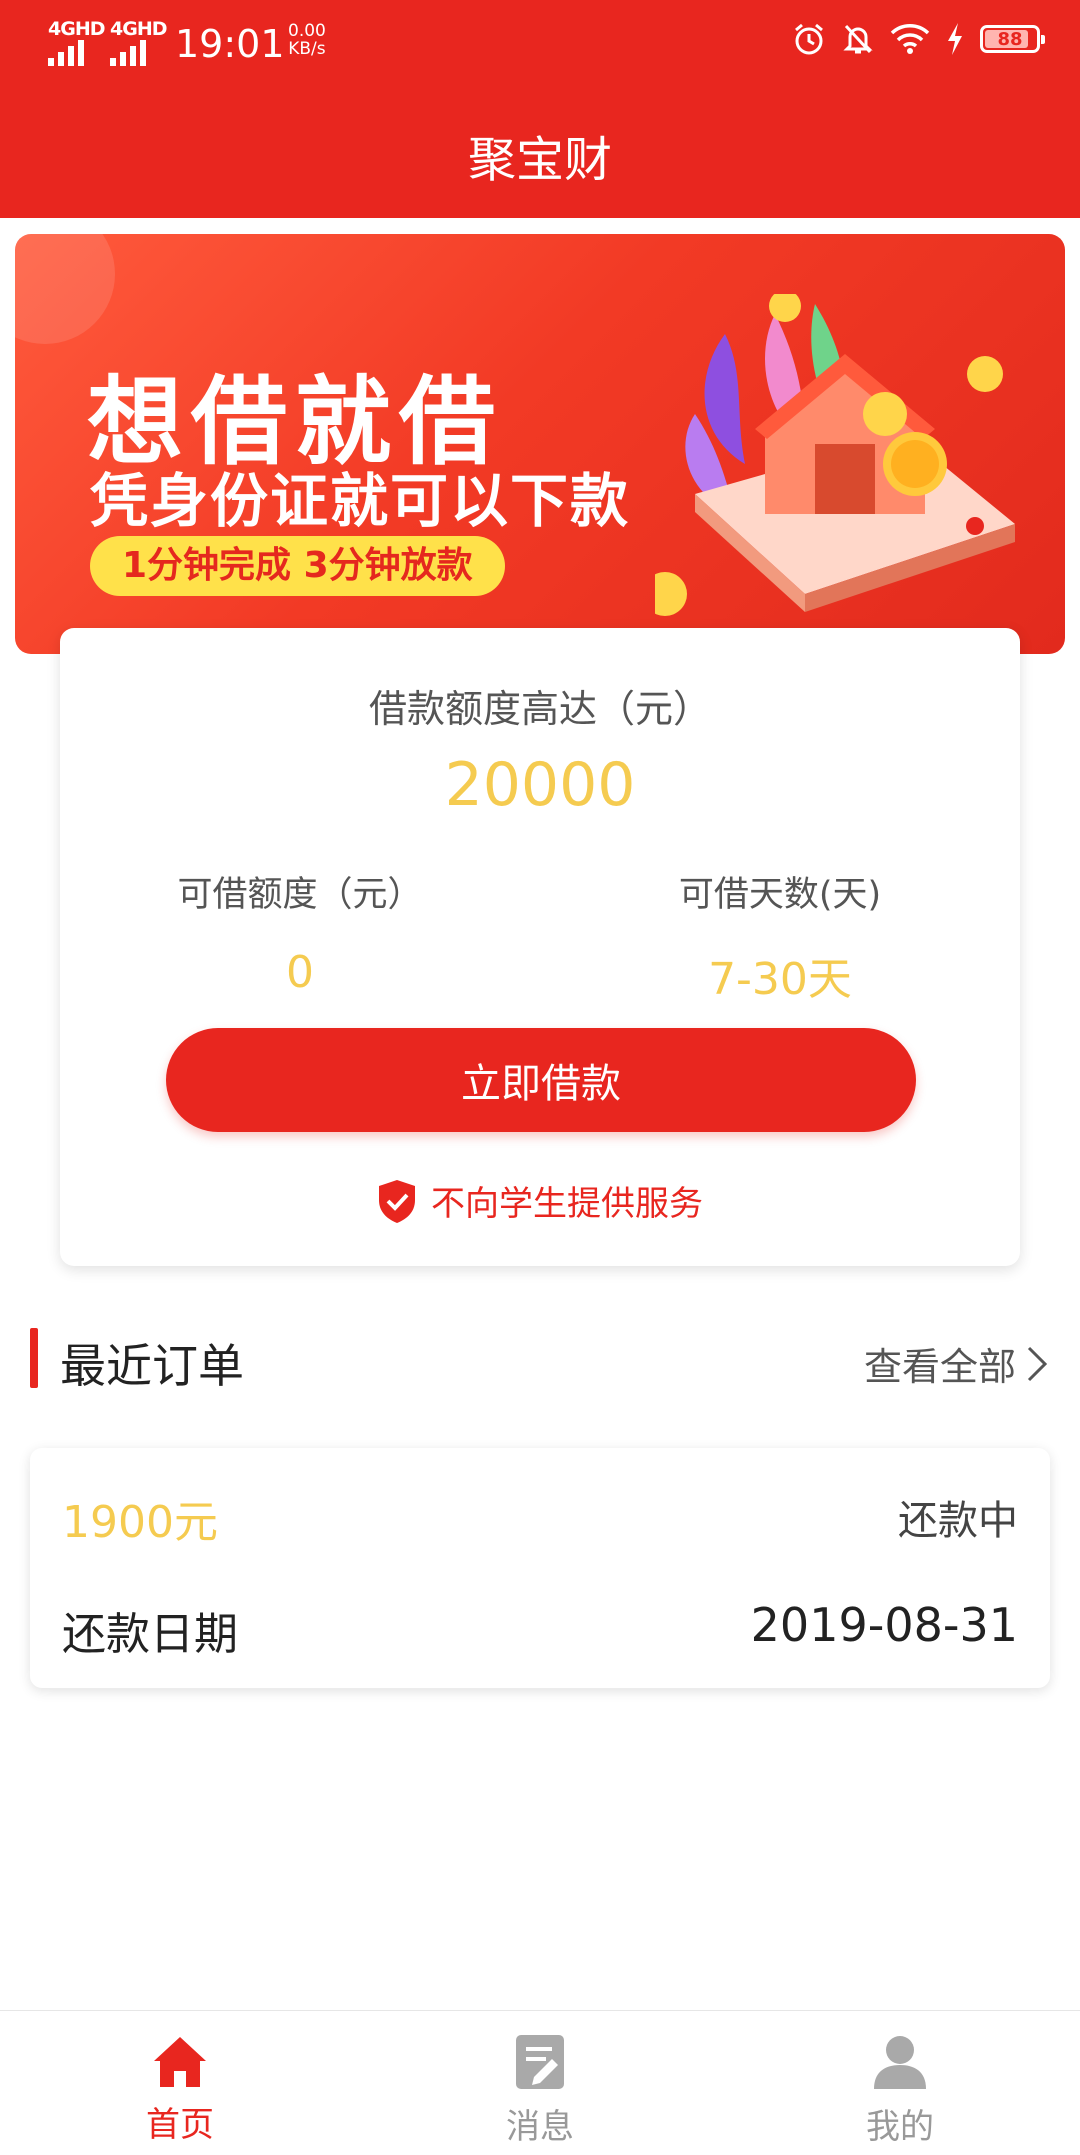 This screenshot has height=2155, width=1080. What do you see at coordinates (835, 455) in the screenshot?
I see `phone-coins-illustration` at bounding box center [835, 455].